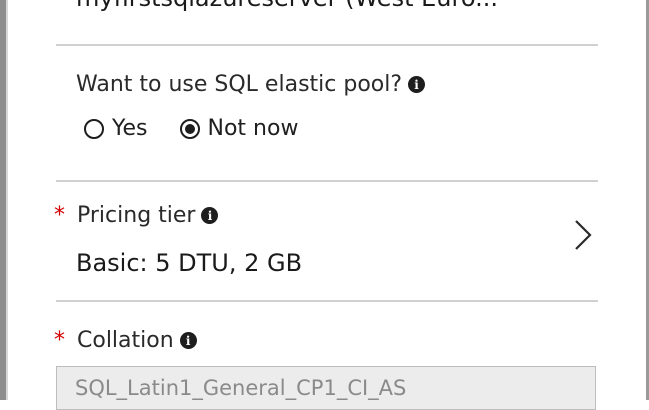 The image size is (649, 410). I want to click on radio-selected-dot, so click(189, 128).